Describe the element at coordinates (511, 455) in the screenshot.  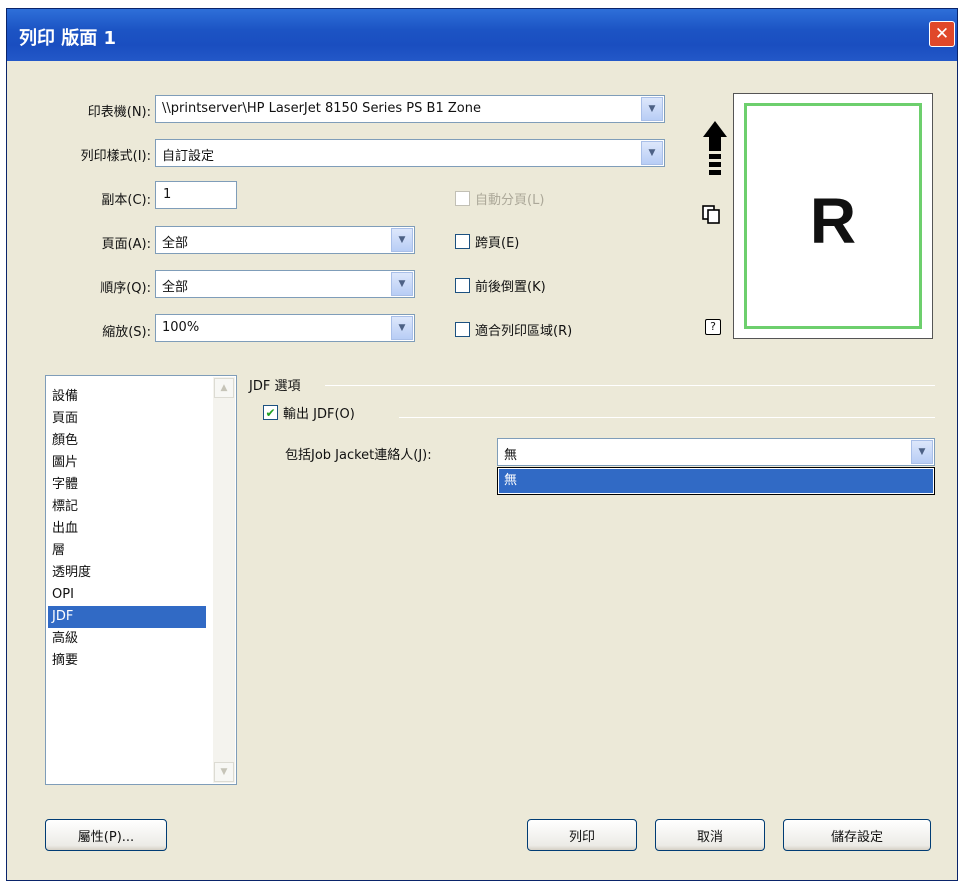
I see `contacts-value: 無` at that location.